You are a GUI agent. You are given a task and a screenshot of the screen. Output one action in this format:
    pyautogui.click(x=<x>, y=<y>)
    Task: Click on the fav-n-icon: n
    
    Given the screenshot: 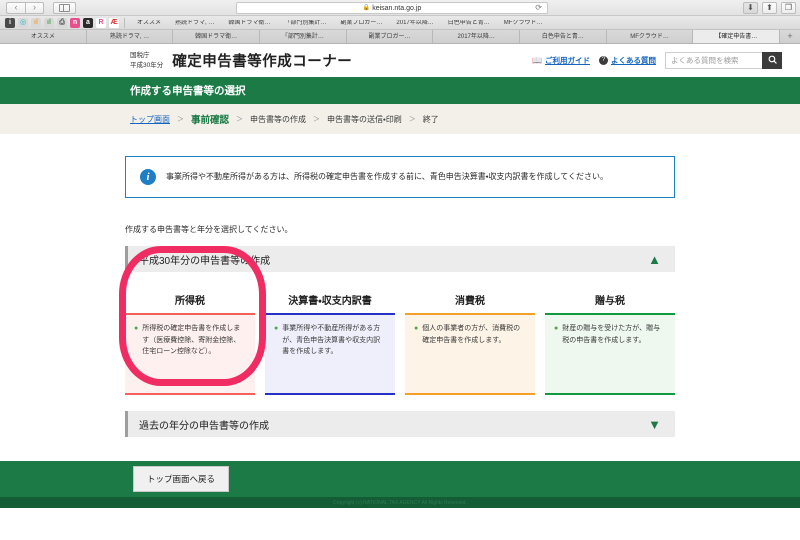 What is the action you would take?
    pyautogui.click(x=75, y=22)
    